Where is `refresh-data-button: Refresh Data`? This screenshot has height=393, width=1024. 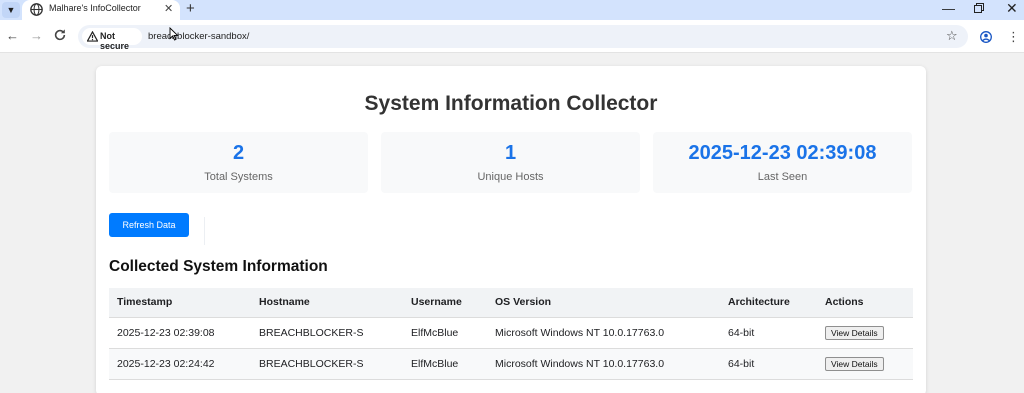 refresh-data-button: Refresh Data is located at coordinates (149, 225).